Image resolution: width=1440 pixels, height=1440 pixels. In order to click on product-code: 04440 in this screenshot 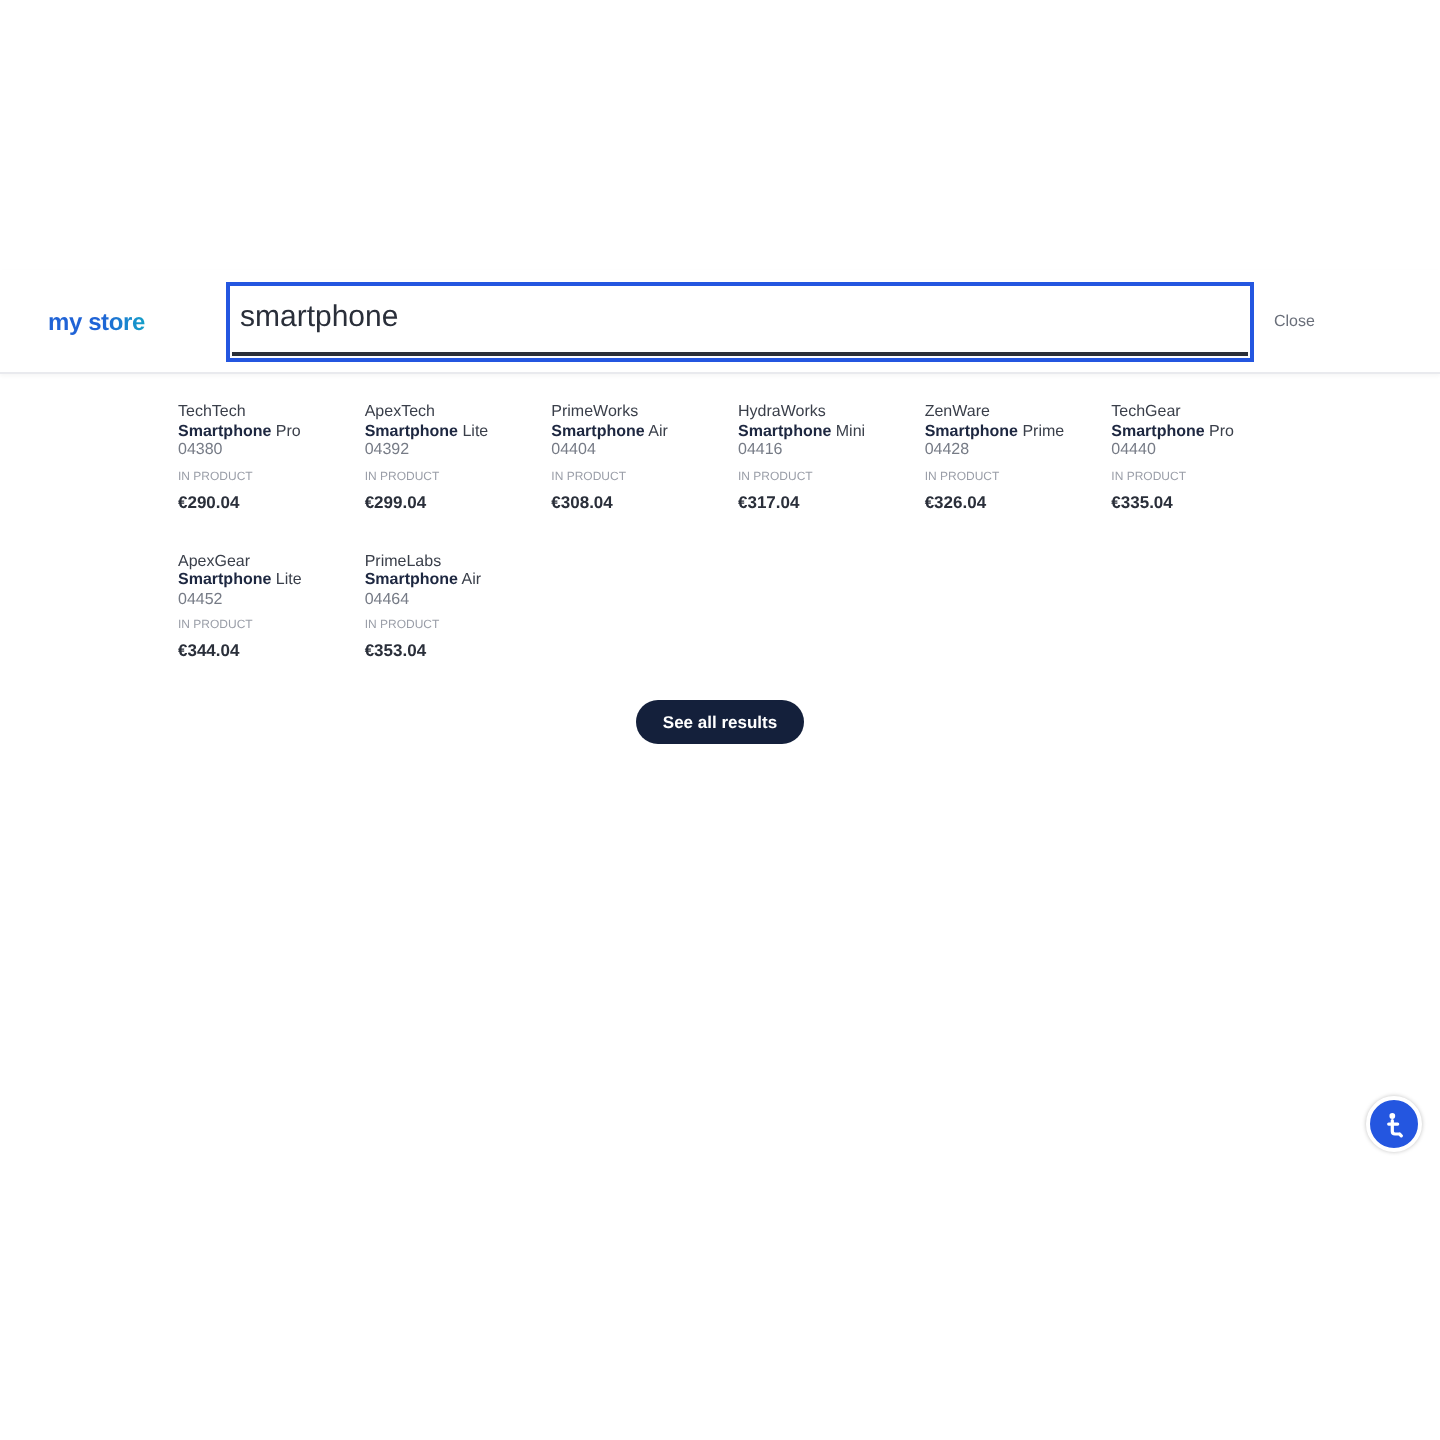, I will do `click(1133, 449)`.